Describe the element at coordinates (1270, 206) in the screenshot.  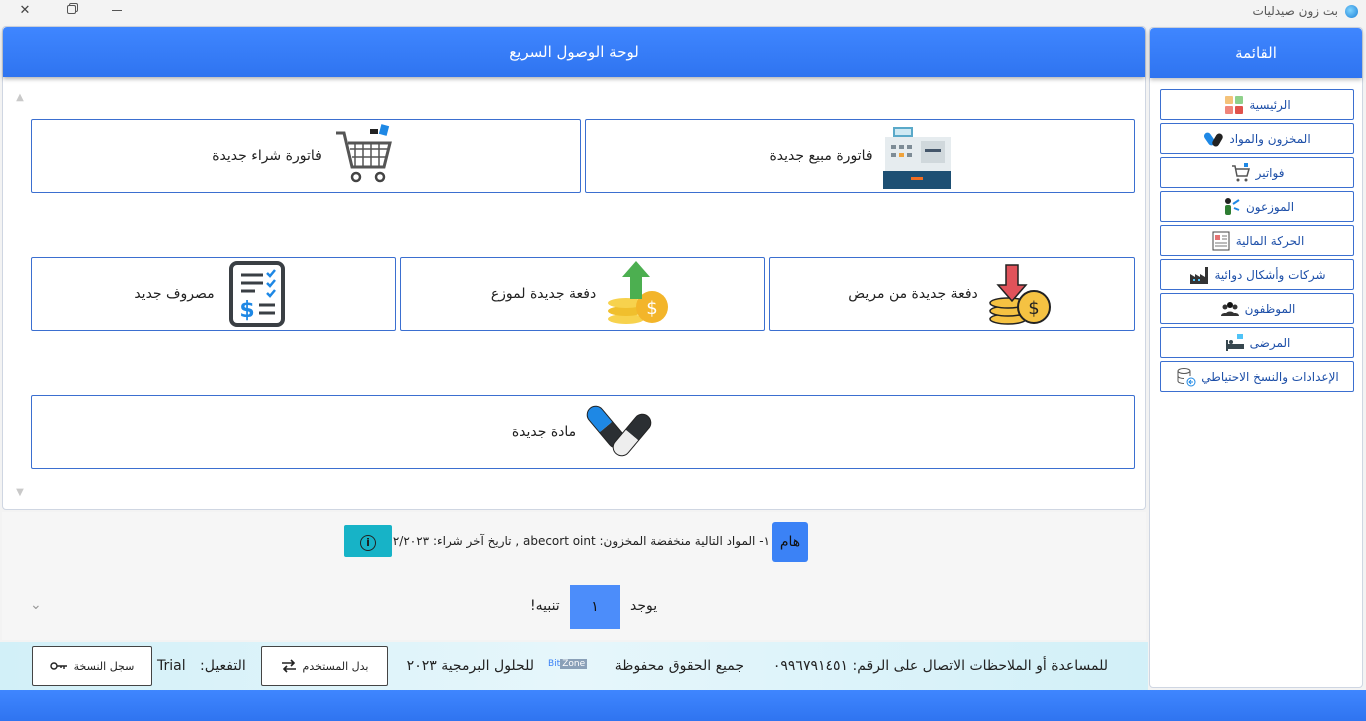
I see `sidebar-item-label: الموزعون` at that location.